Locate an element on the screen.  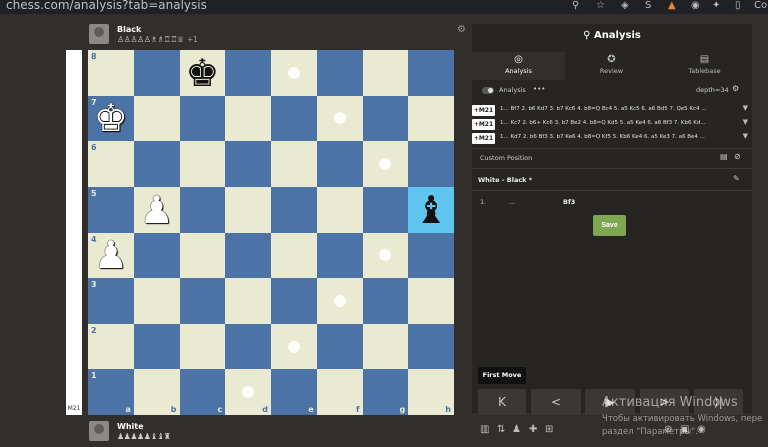
square-b6 is located at coordinates (156, 164).